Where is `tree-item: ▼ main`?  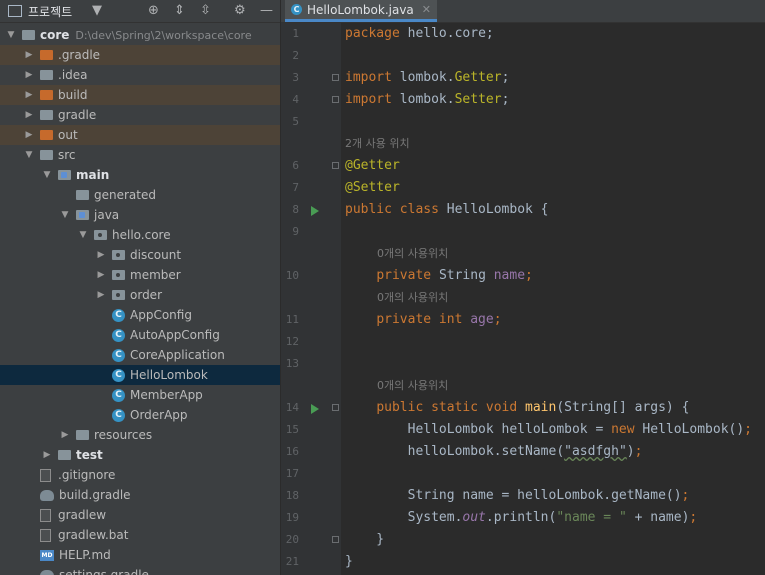 tree-item: ▼ main is located at coordinates (140, 175).